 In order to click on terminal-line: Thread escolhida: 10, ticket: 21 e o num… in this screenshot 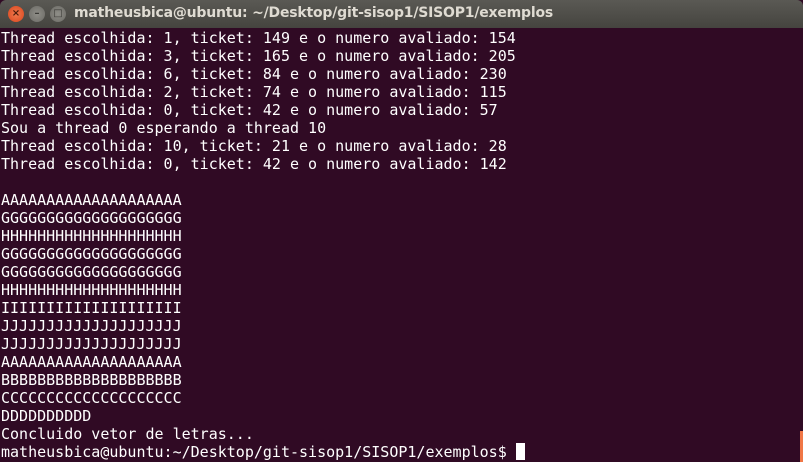, I will do `click(254, 146)`.